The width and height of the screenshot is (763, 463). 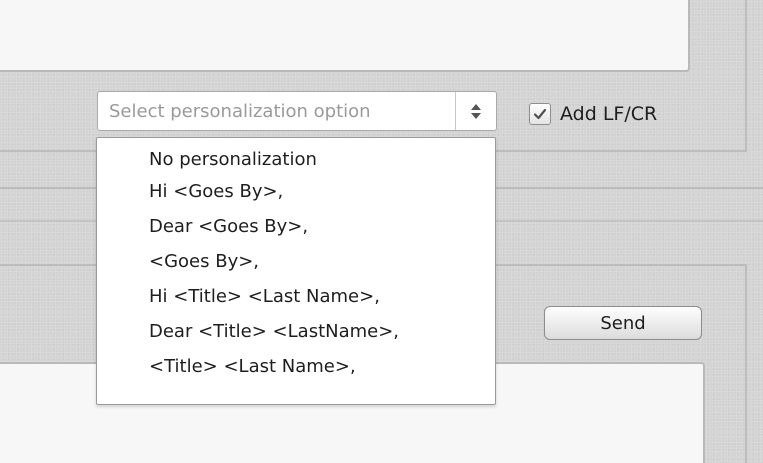 I want to click on personalization-select-value: Select personalization option, so click(x=240, y=111).